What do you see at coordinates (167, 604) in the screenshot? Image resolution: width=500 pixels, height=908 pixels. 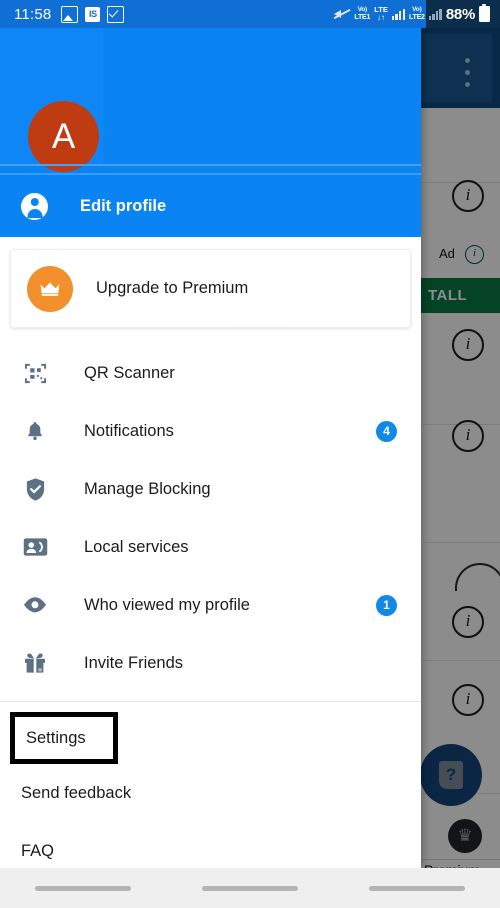 I see `menu-item-label: Who viewed my profile` at bounding box center [167, 604].